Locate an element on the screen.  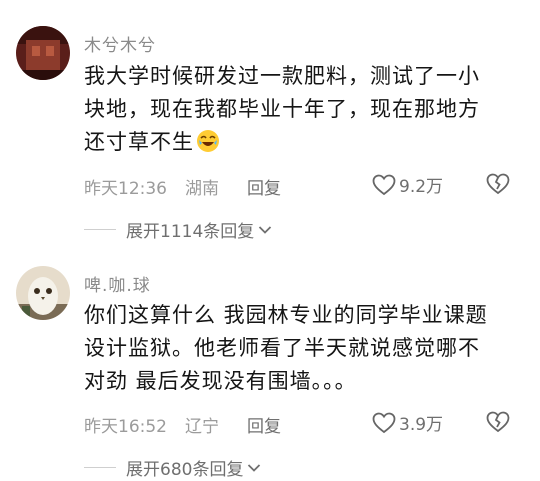
comment-text-line: 我大学时候研发过一款肥料，测试了一小 is located at coordinates (282, 76).